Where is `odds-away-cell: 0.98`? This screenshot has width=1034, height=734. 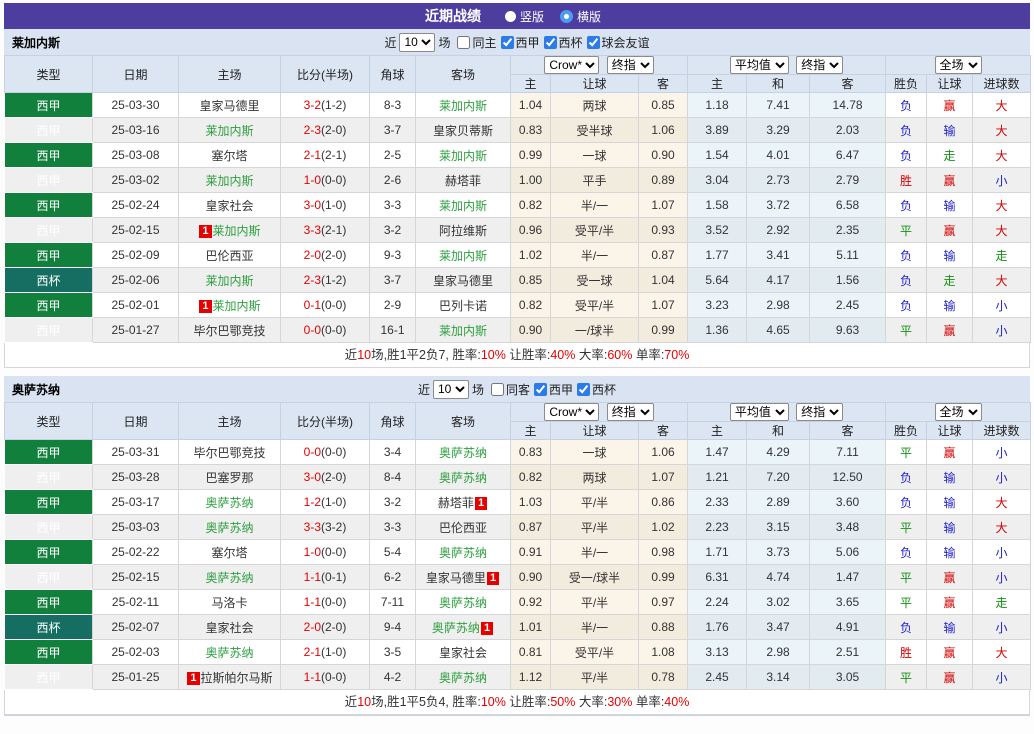 odds-away-cell: 0.98 is located at coordinates (663, 552).